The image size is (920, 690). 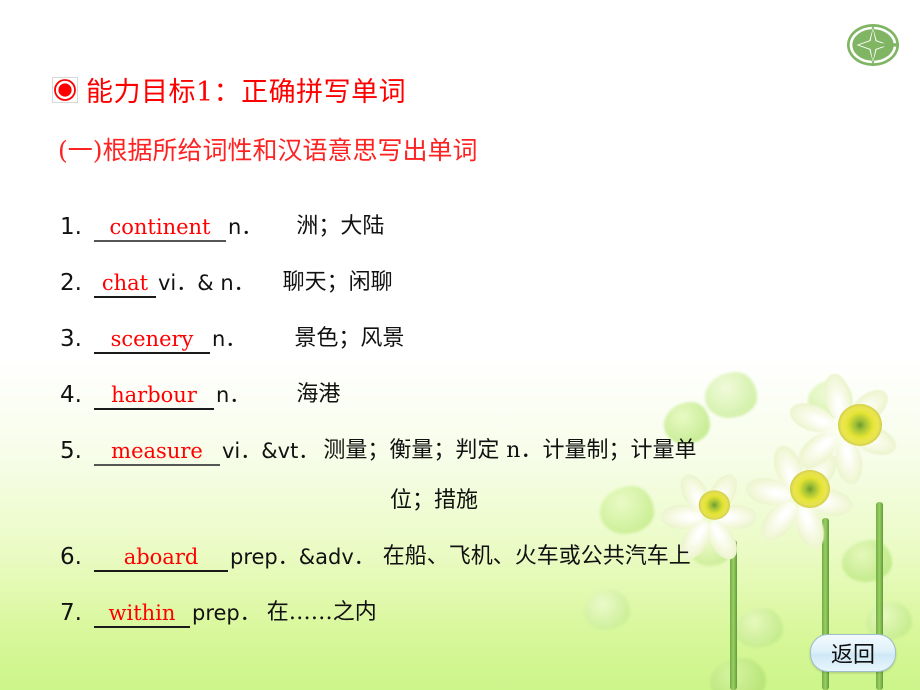 What do you see at coordinates (485, 600) in the screenshot?
I see `question-row: 7. within prep． 在……之内` at bounding box center [485, 600].